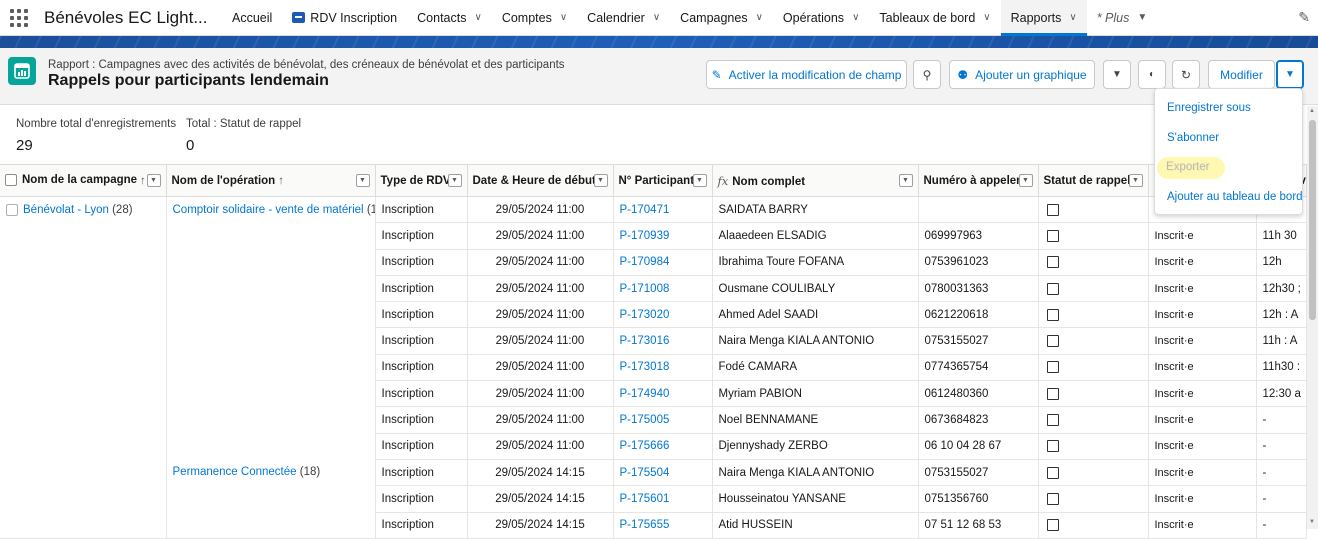 Image resolution: width=1318 pixels, height=539 pixels. What do you see at coordinates (83, 180) in the screenshot?
I see `col-header-campaign: Nom de la campagne ↑ ▼` at bounding box center [83, 180].